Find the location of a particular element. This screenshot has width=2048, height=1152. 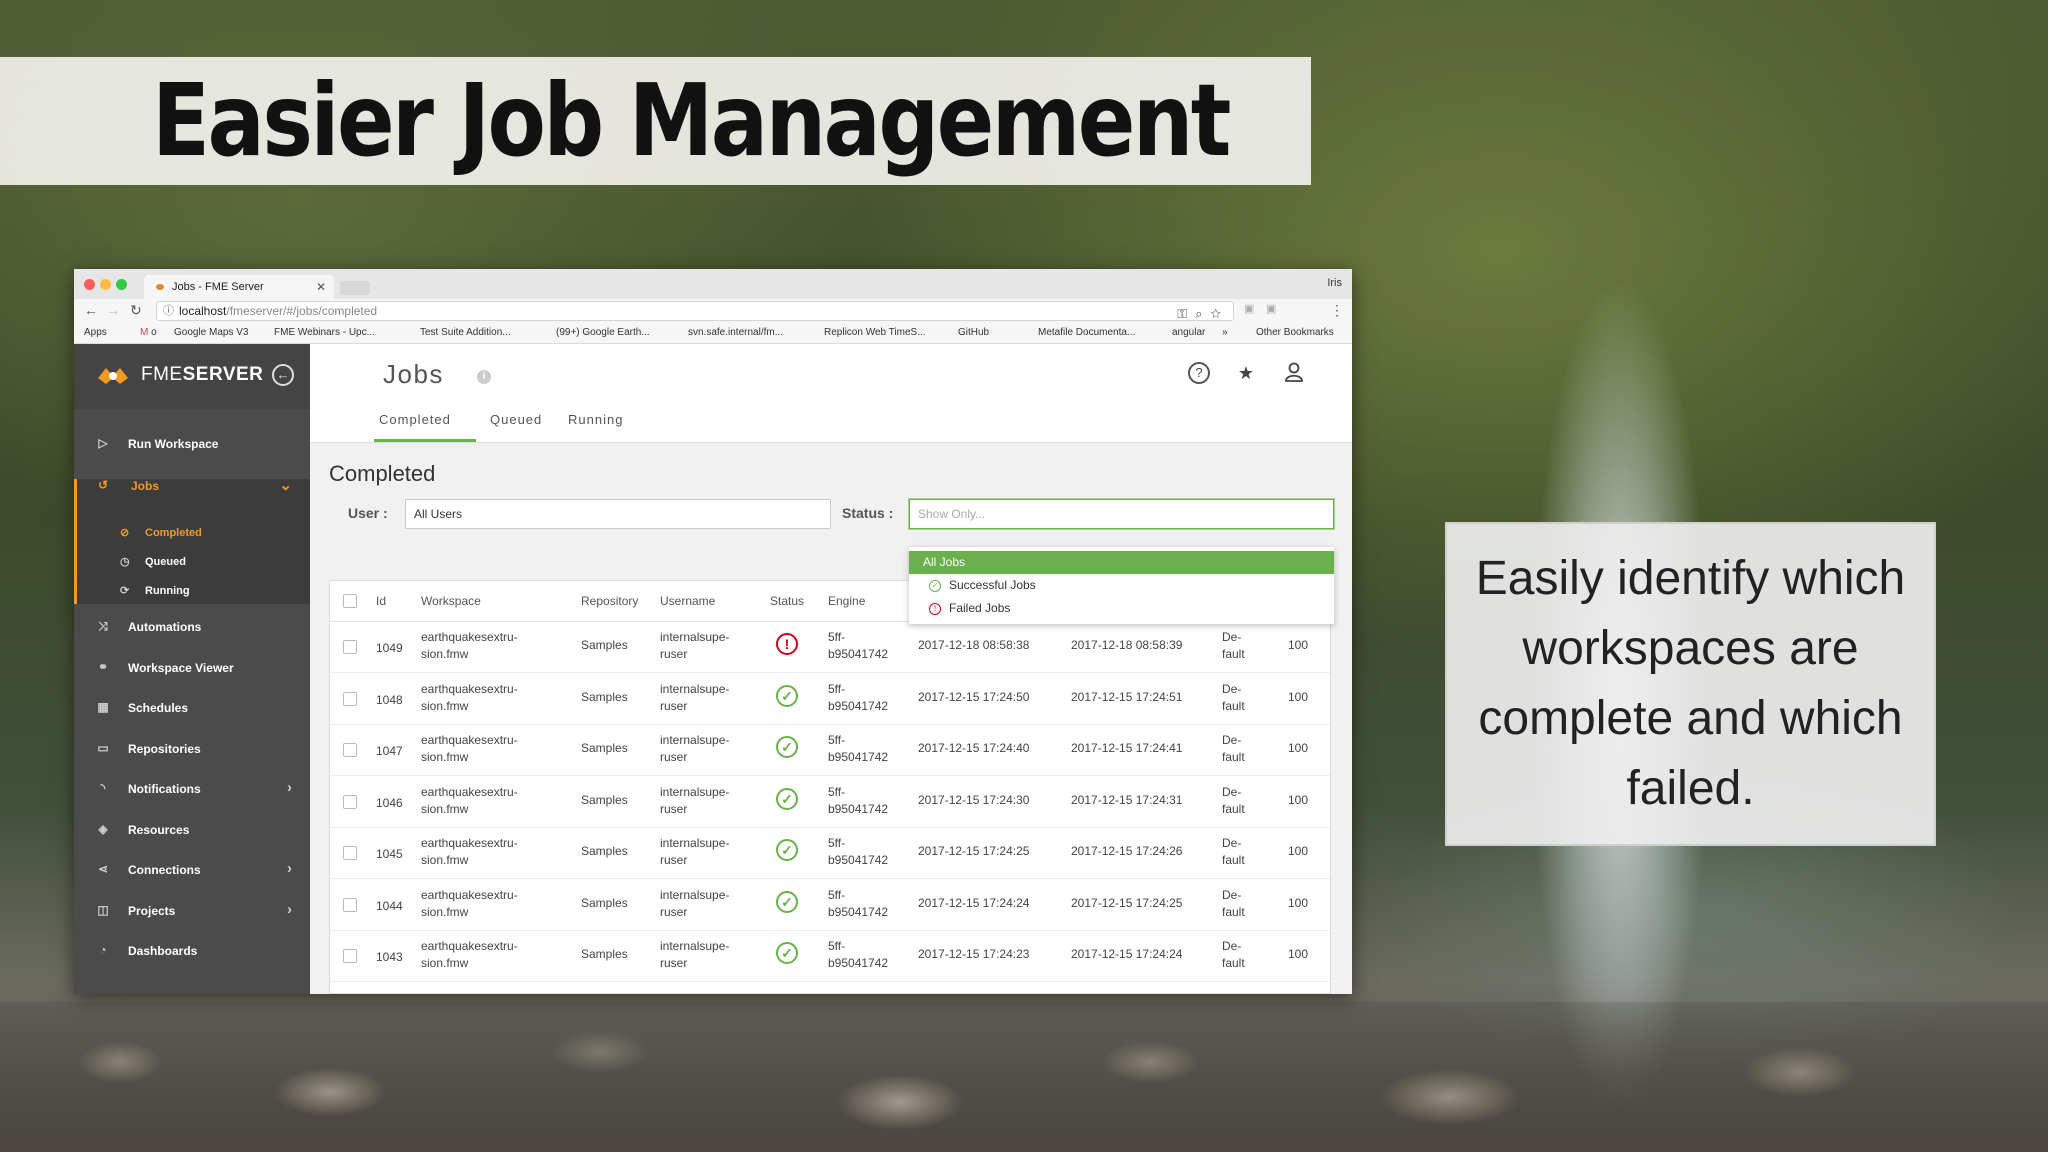

column-header-status: Status is located at coordinates (787, 601).